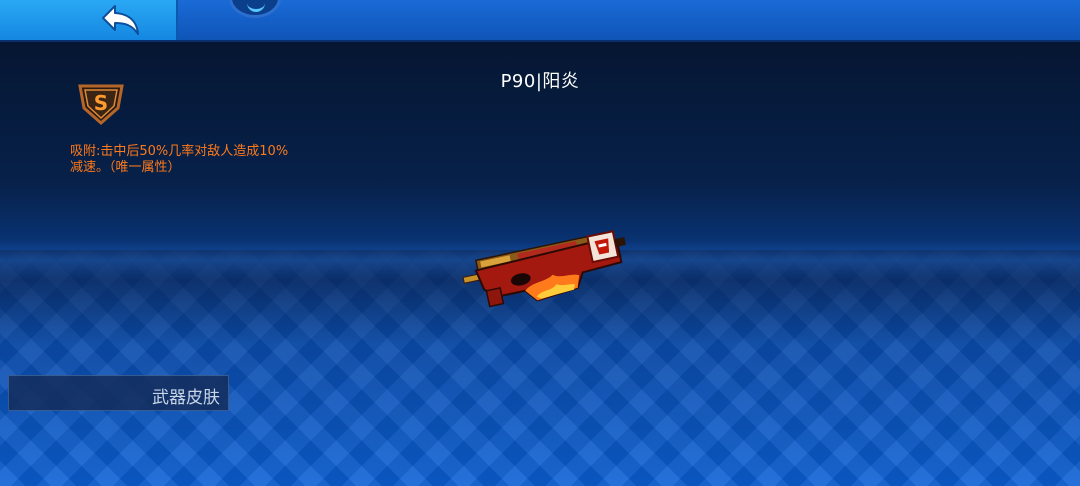  I want to click on p90-weapon-skin-icon, so click(550, 262).